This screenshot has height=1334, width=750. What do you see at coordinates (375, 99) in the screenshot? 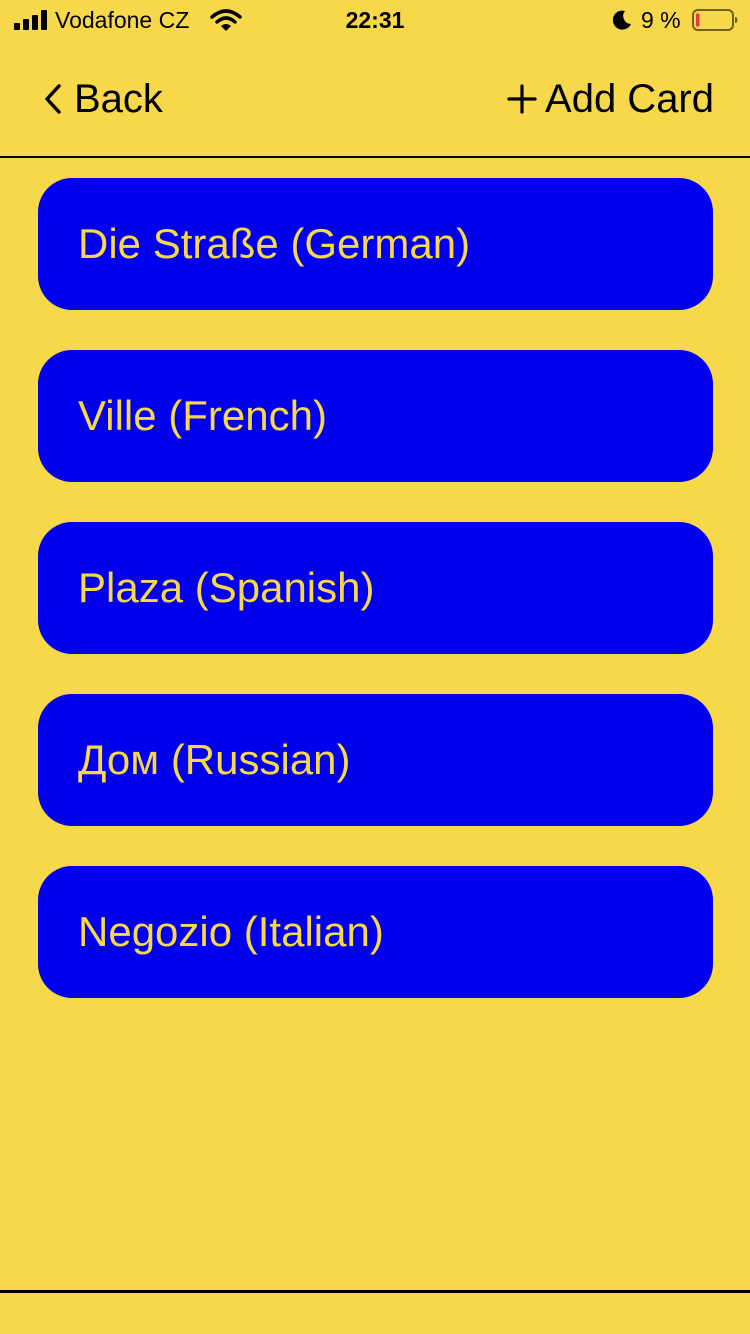
I see `nav-bar: Back Add Card` at bounding box center [375, 99].